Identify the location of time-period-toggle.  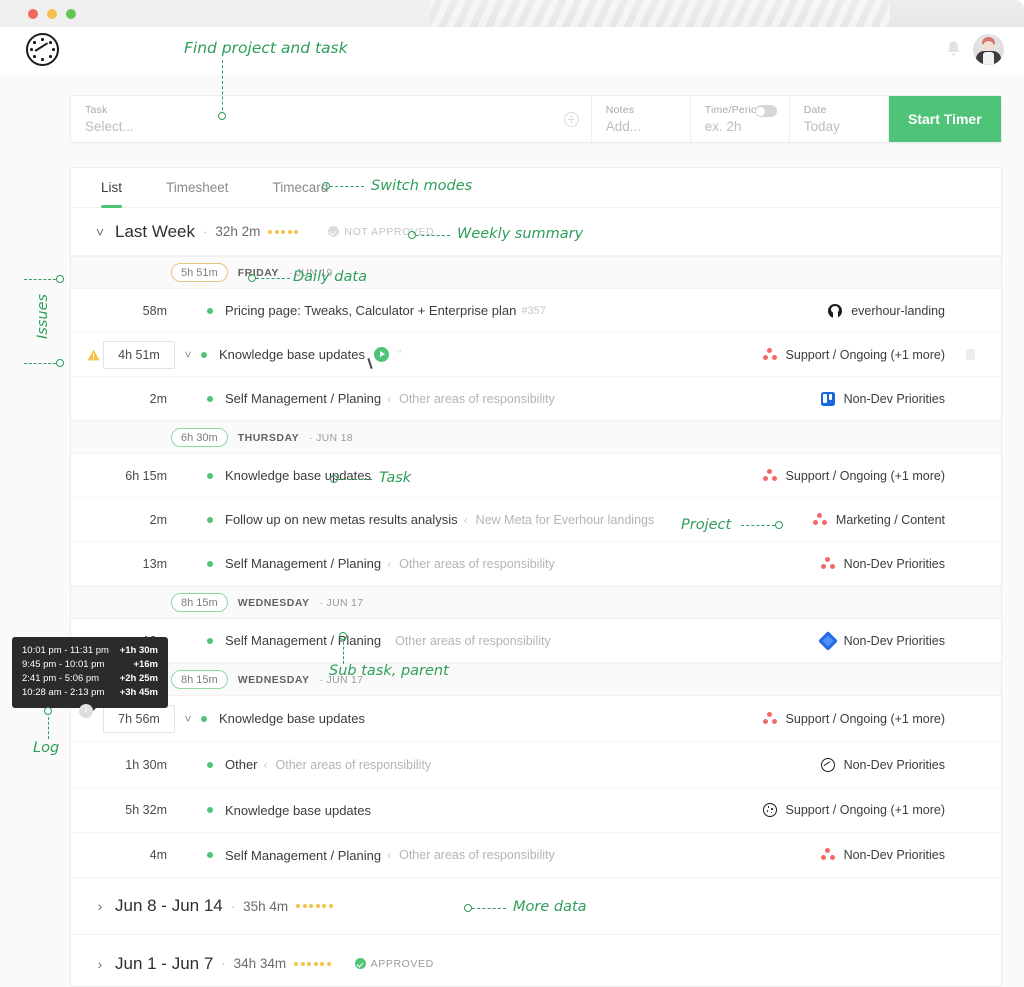
(765, 111).